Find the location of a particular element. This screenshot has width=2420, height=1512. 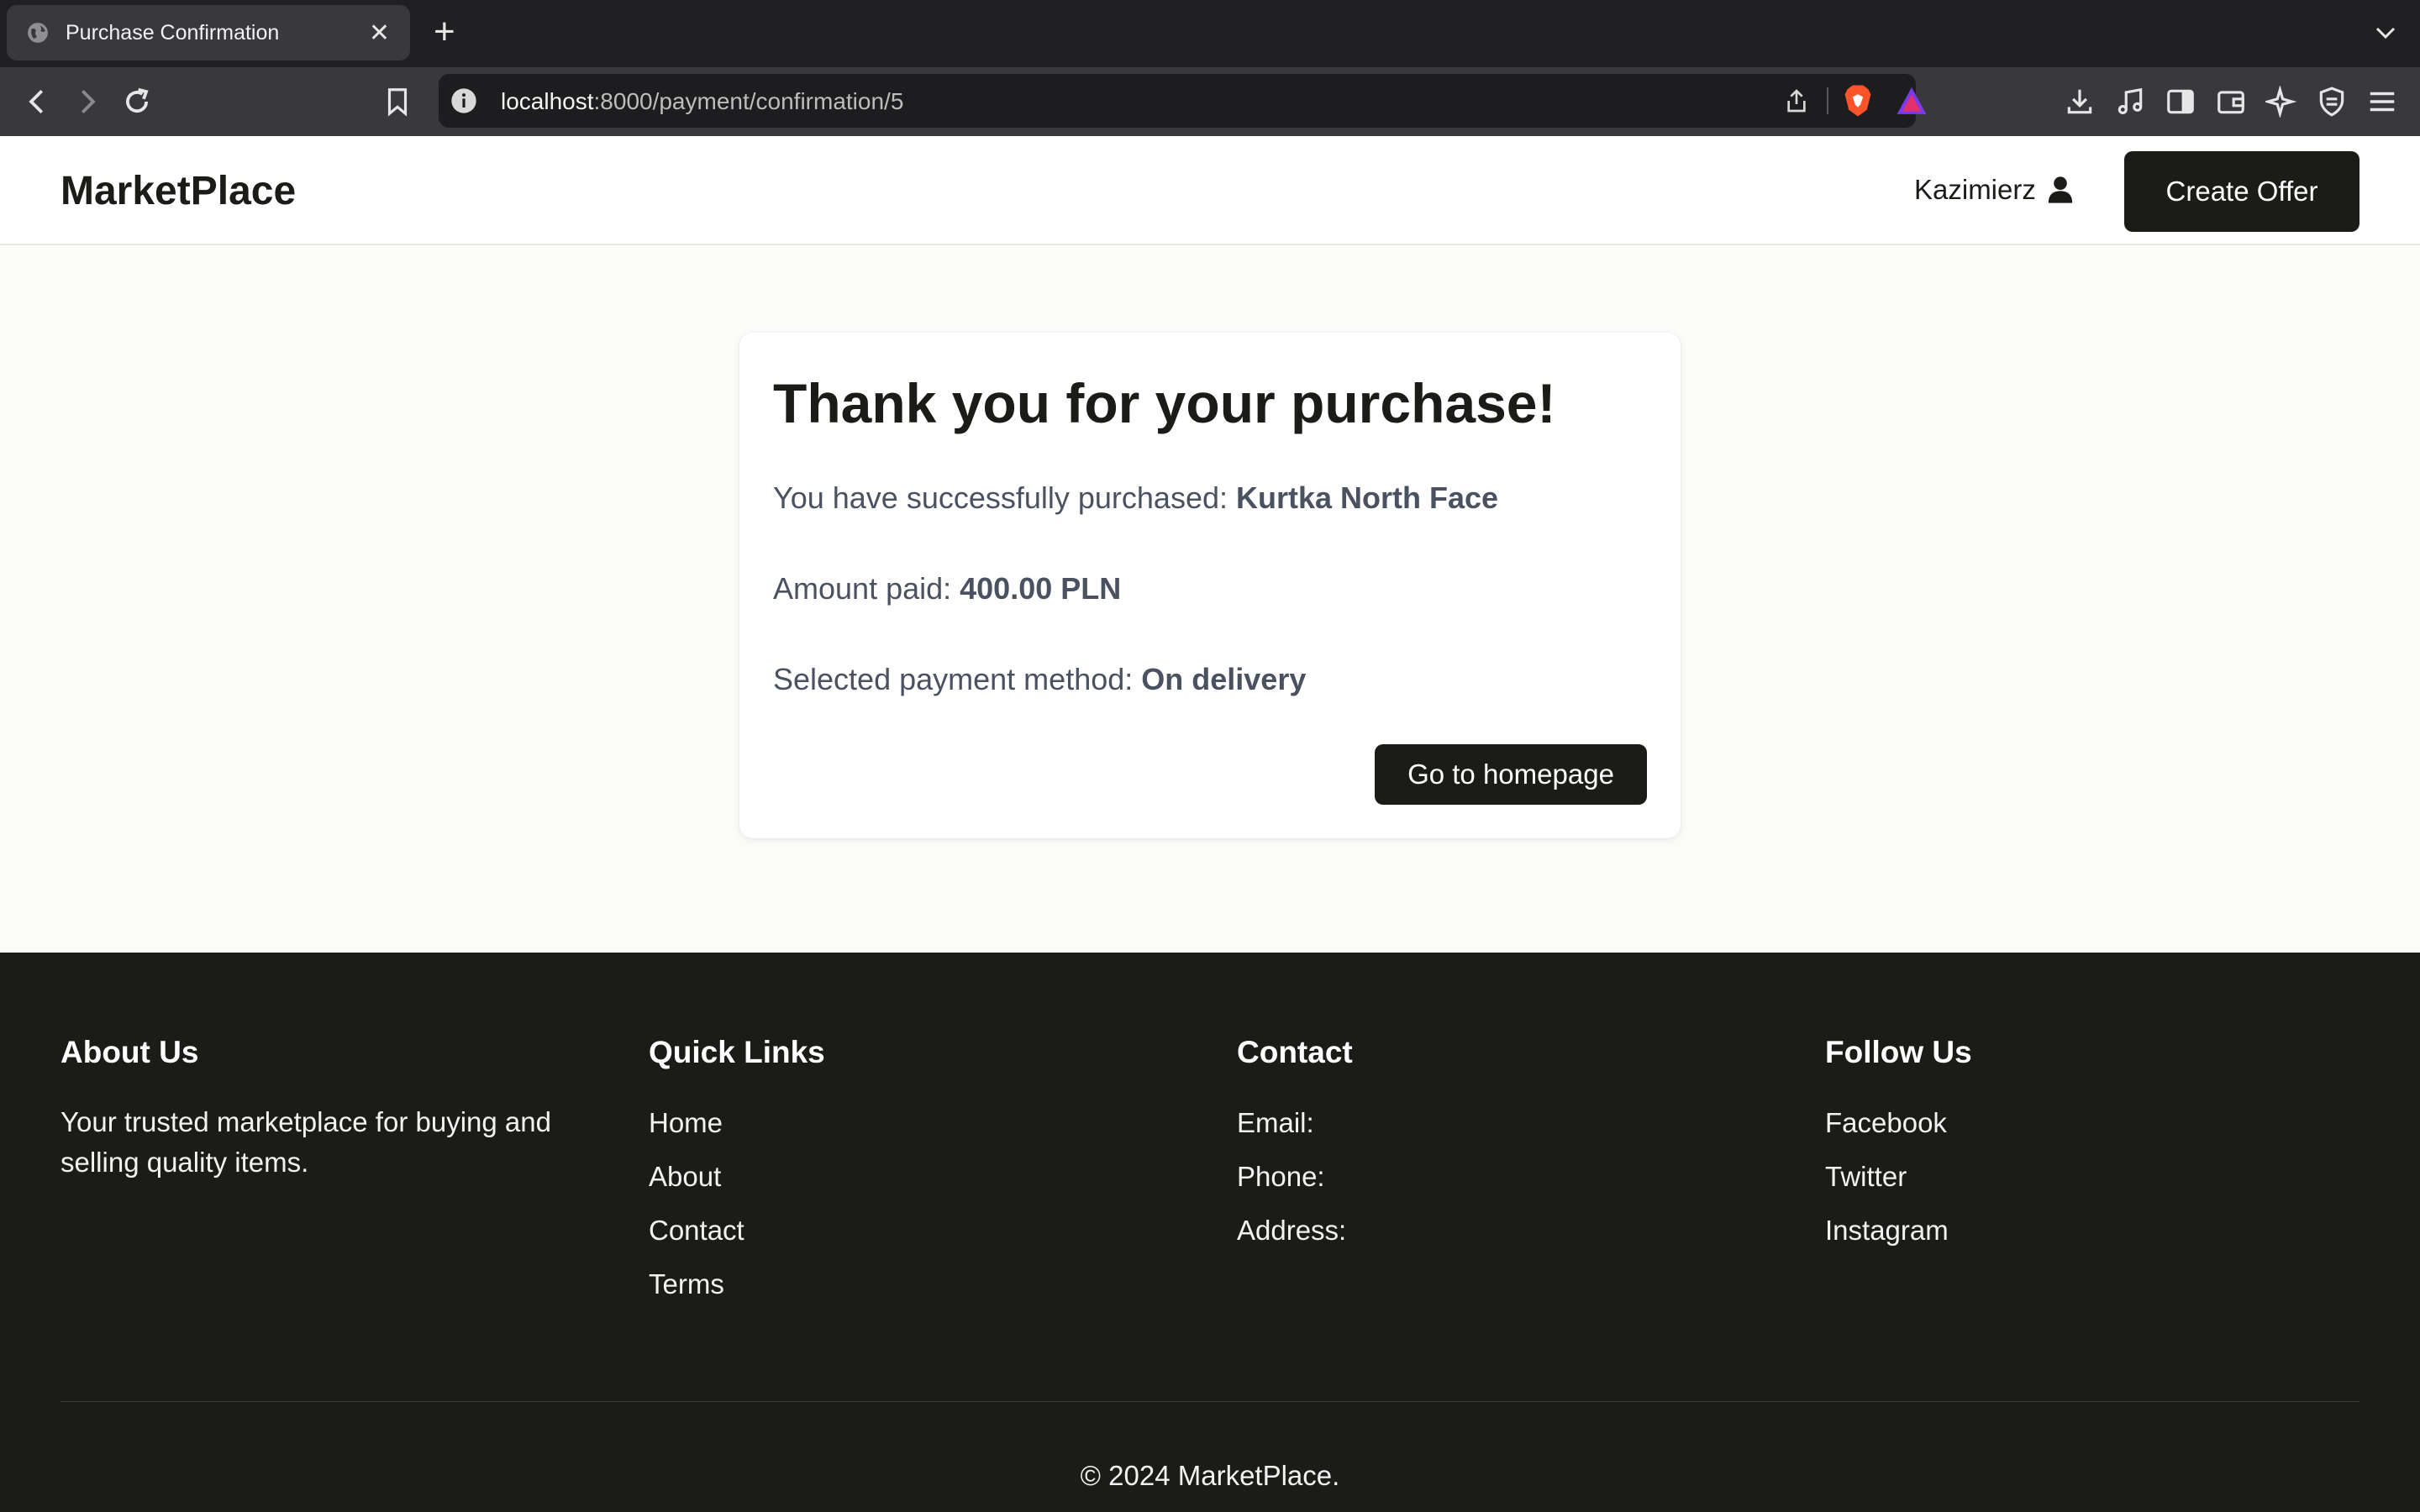

footer-quick-links: Quick Links Home About Contact Terms is located at coordinates (737, 1167).